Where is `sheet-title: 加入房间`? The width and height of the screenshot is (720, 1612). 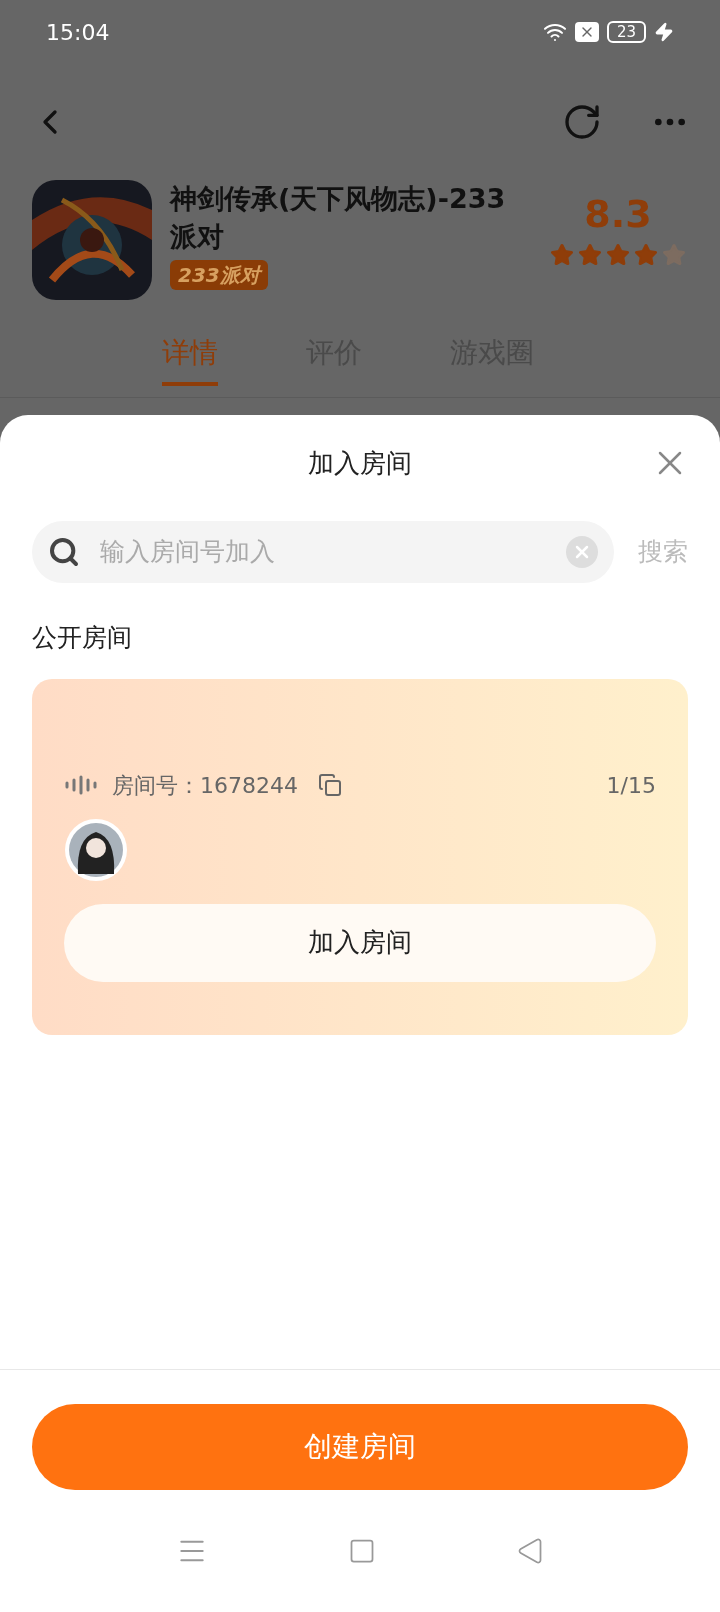
sheet-title: 加入房间 is located at coordinates (360, 463).